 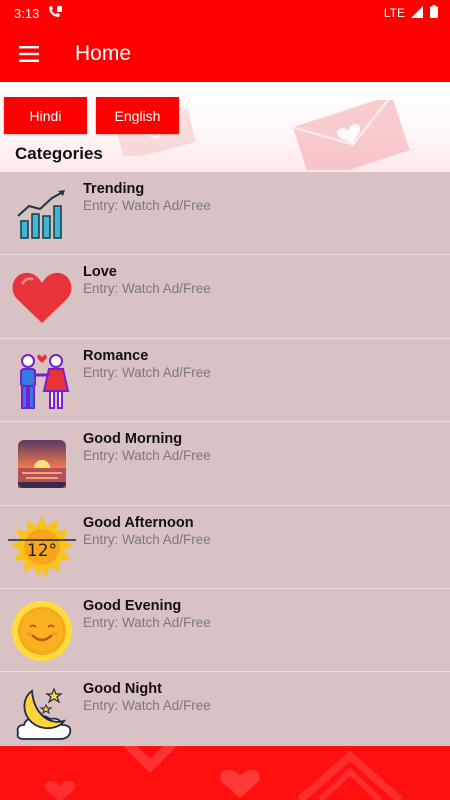 What do you see at coordinates (132, 605) in the screenshot?
I see `category-title: Good Evening` at bounding box center [132, 605].